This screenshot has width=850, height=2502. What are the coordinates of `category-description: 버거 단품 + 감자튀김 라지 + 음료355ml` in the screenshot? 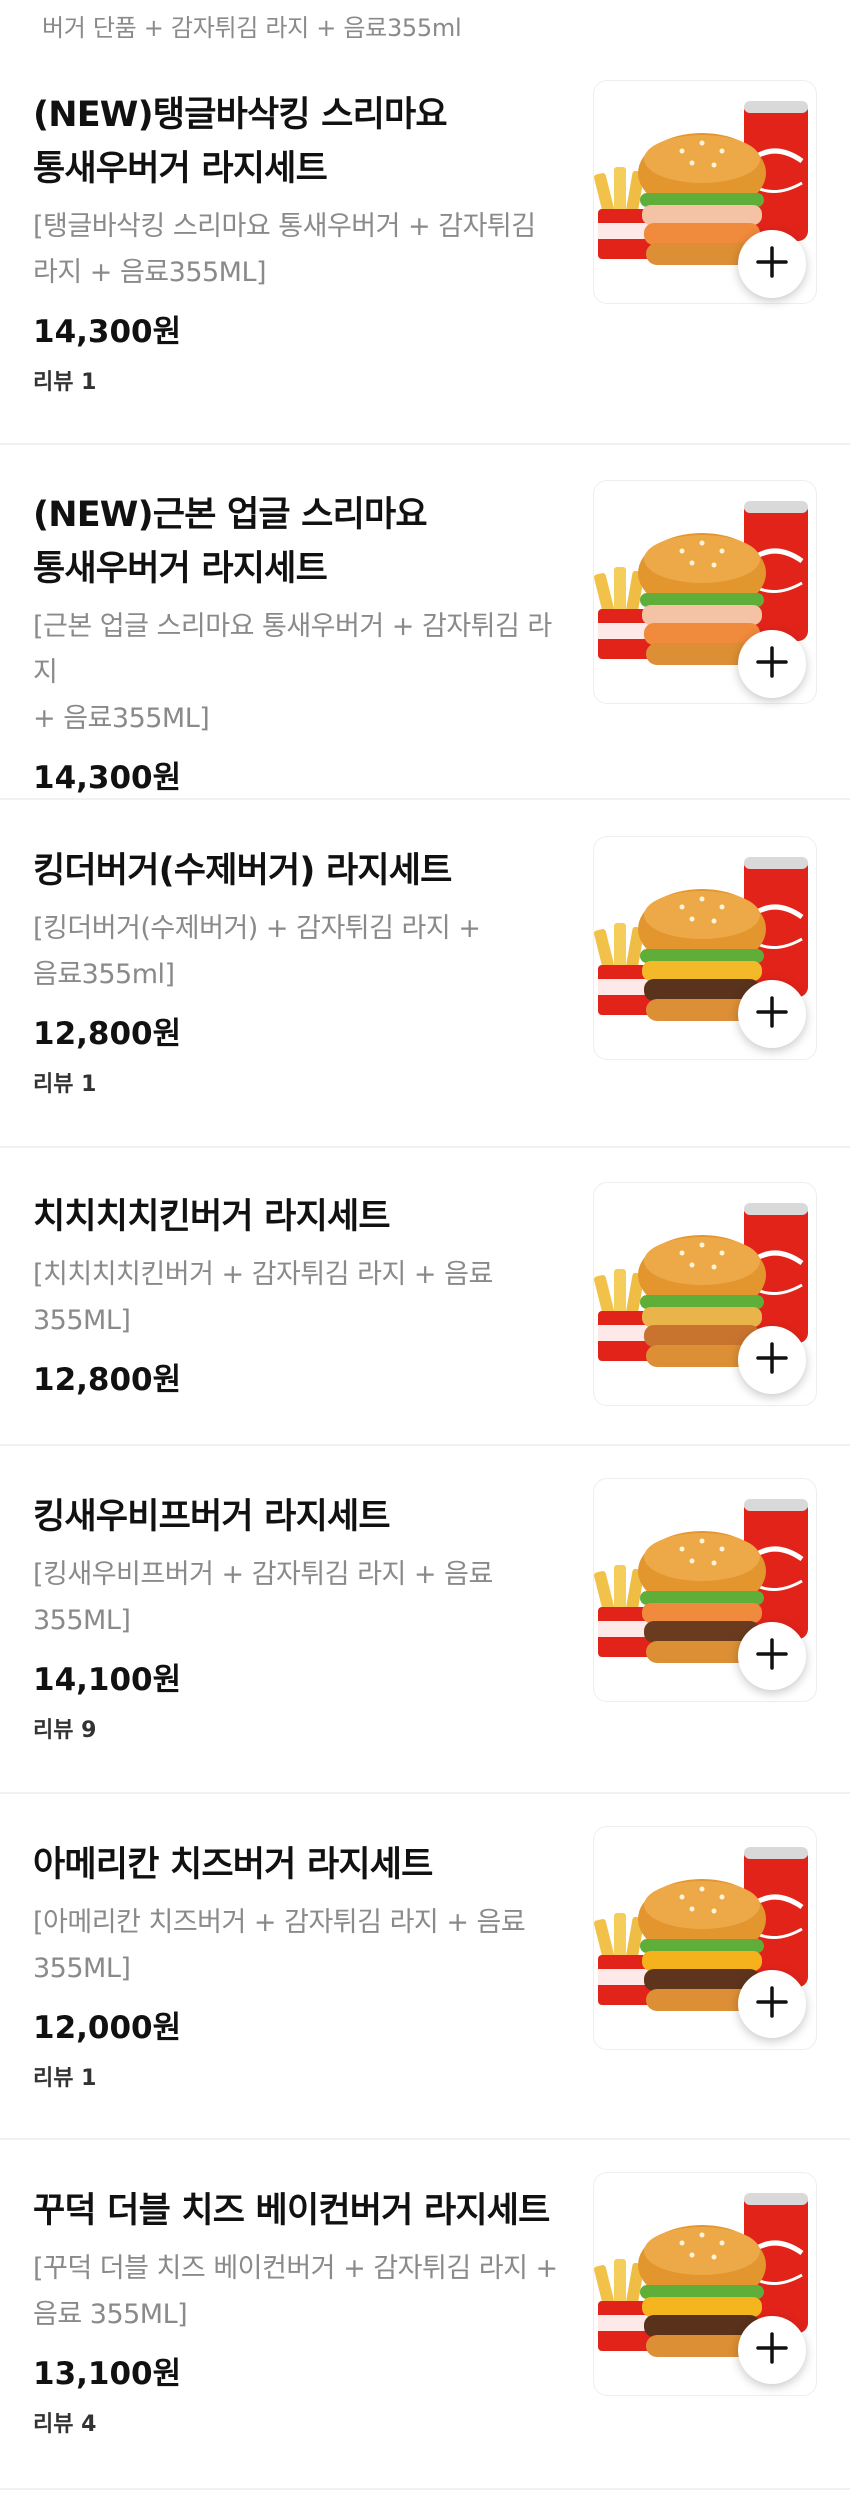 It's located at (252, 28).